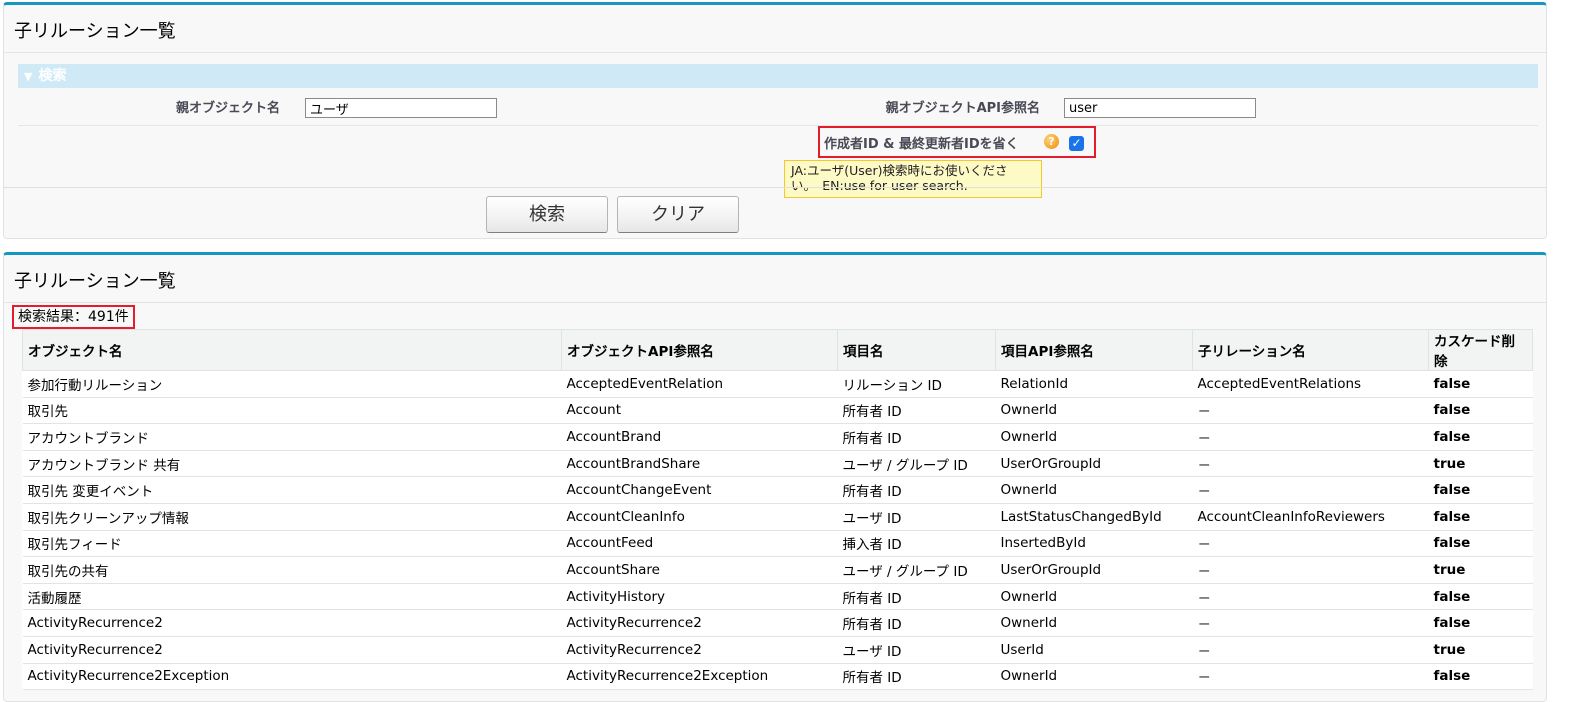 The height and width of the screenshot is (702, 1592). What do you see at coordinates (292, 350) in the screenshot?
I see `column-header: オブジェクト名` at bounding box center [292, 350].